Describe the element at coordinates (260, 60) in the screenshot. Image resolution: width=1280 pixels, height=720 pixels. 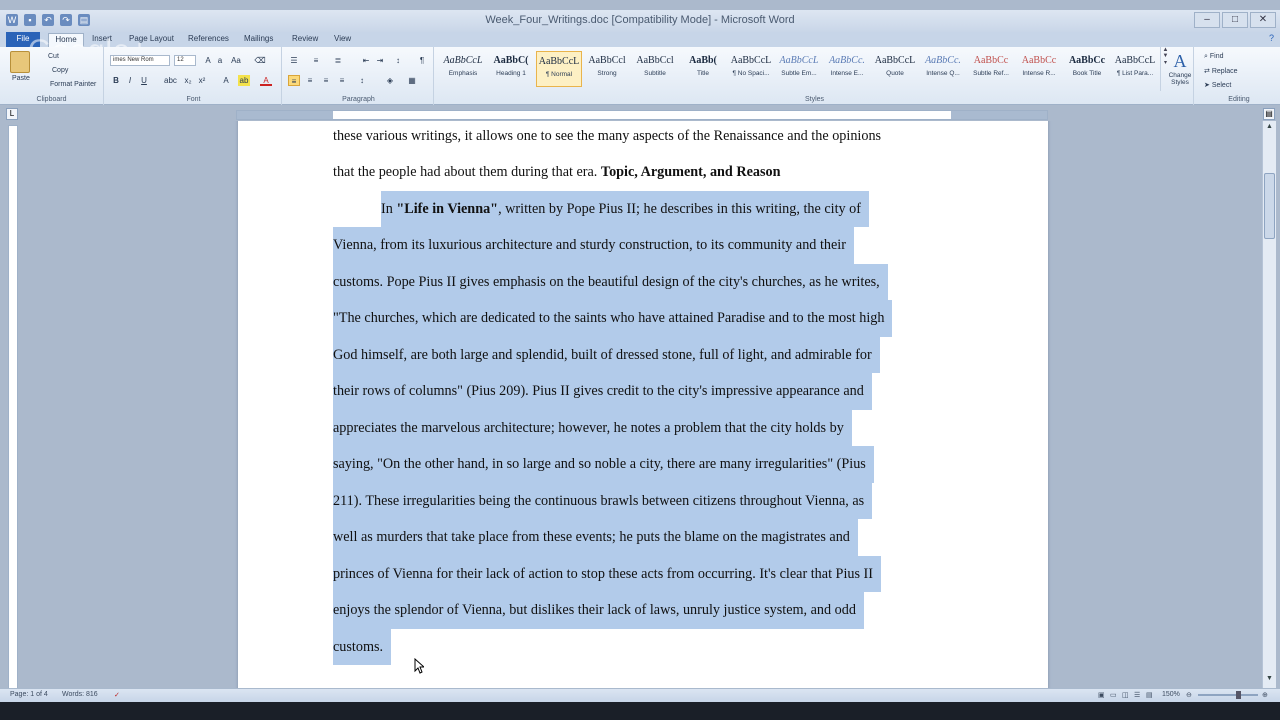
I see `clear-formatting-icon: ⌫` at that location.